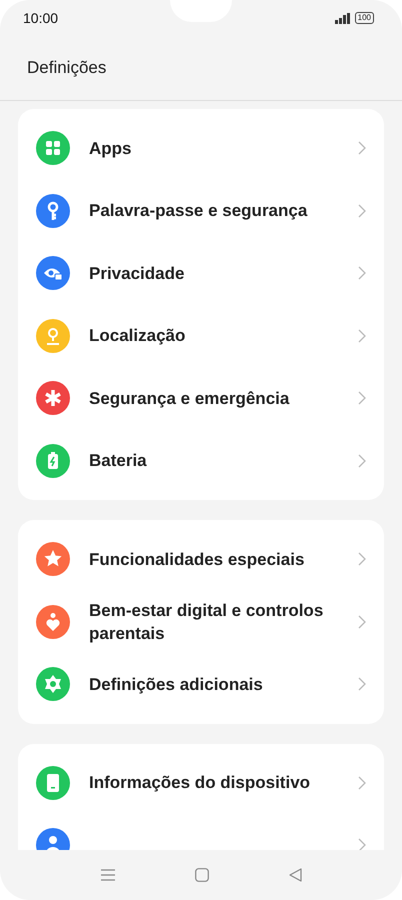  What do you see at coordinates (40, 18) in the screenshot?
I see `status-time: 10:00` at bounding box center [40, 18].